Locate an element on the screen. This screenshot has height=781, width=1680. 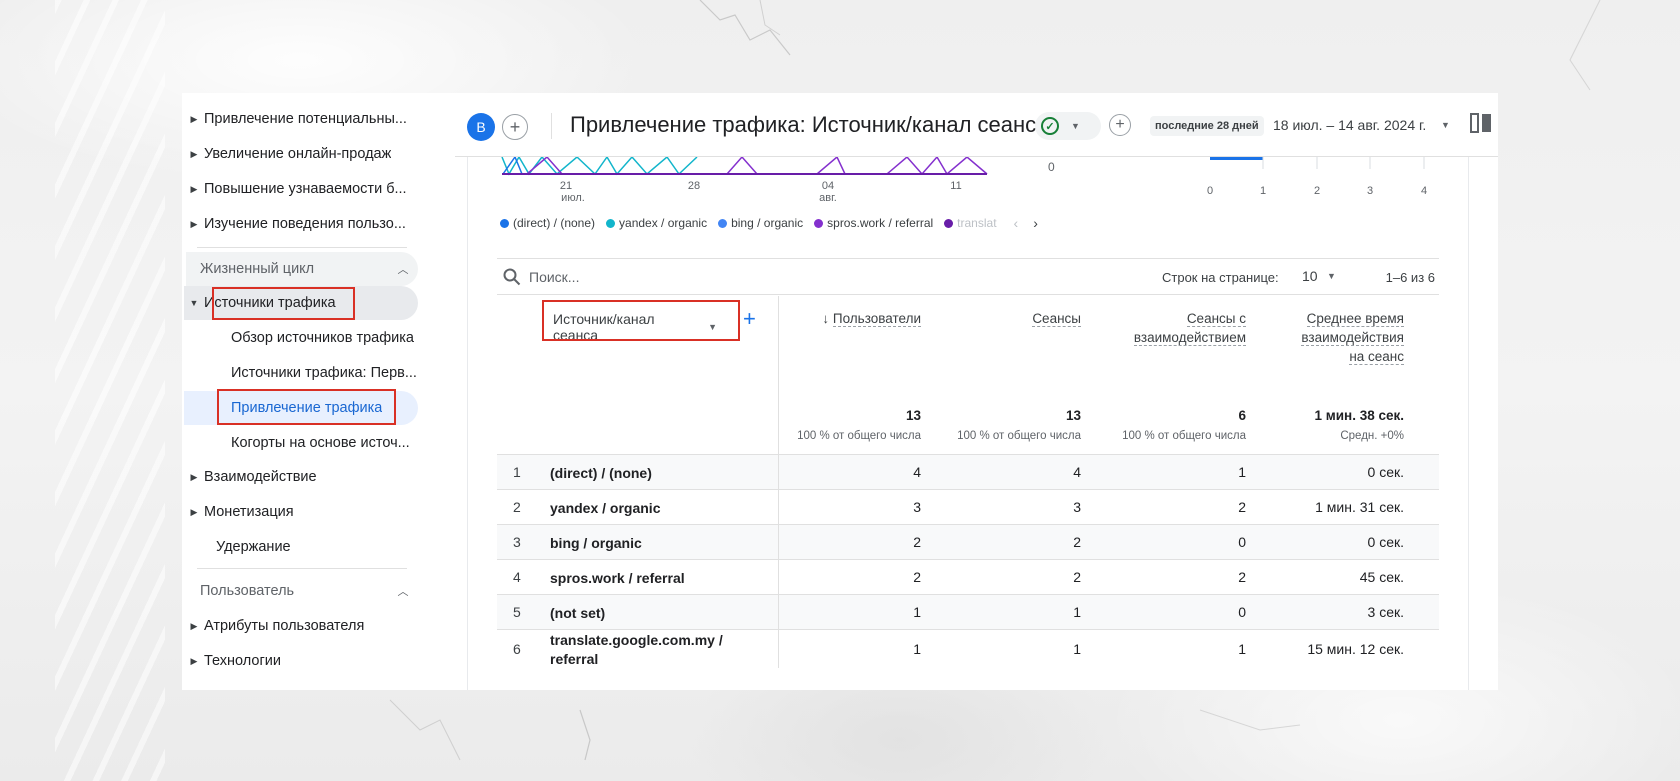
x-tick-month: июл. is located at coordinates (573, 198).